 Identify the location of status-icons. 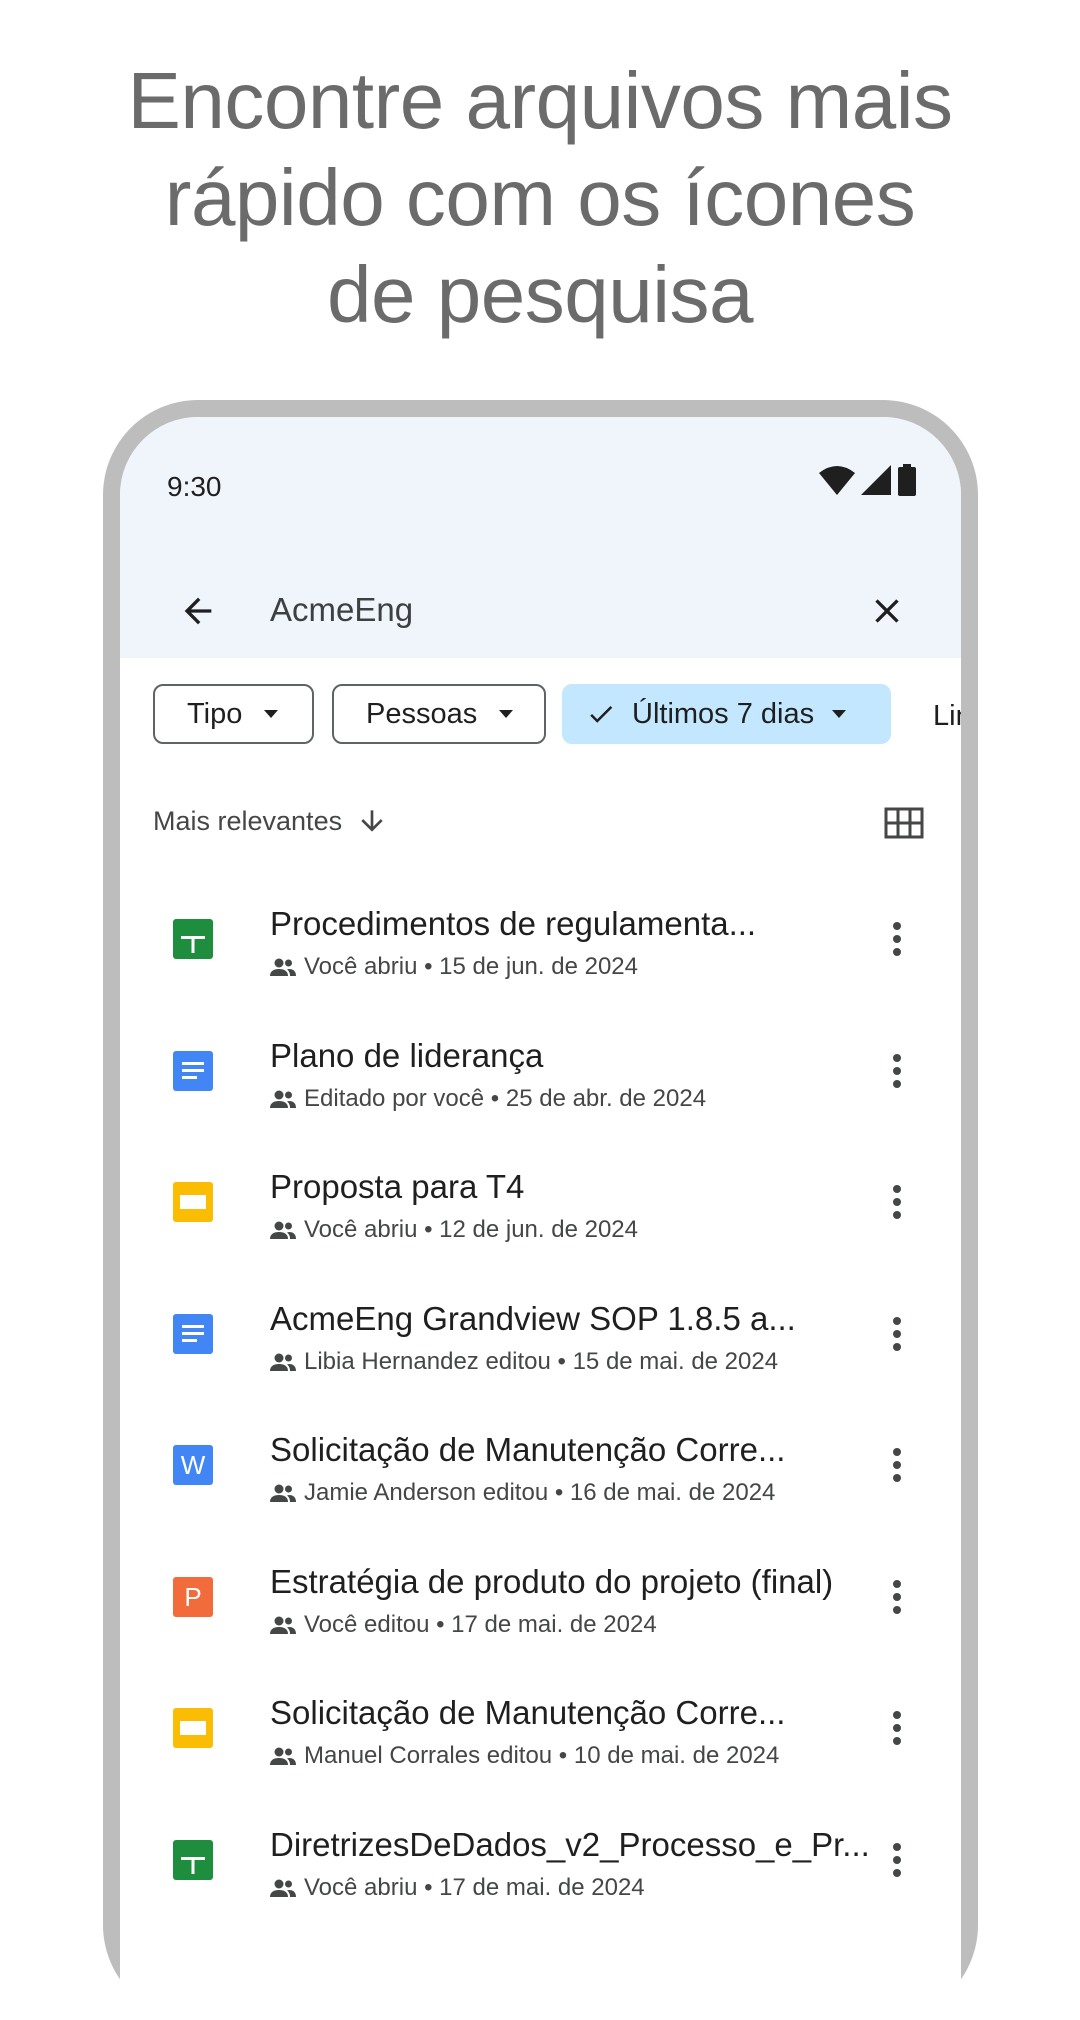
(868, 480).